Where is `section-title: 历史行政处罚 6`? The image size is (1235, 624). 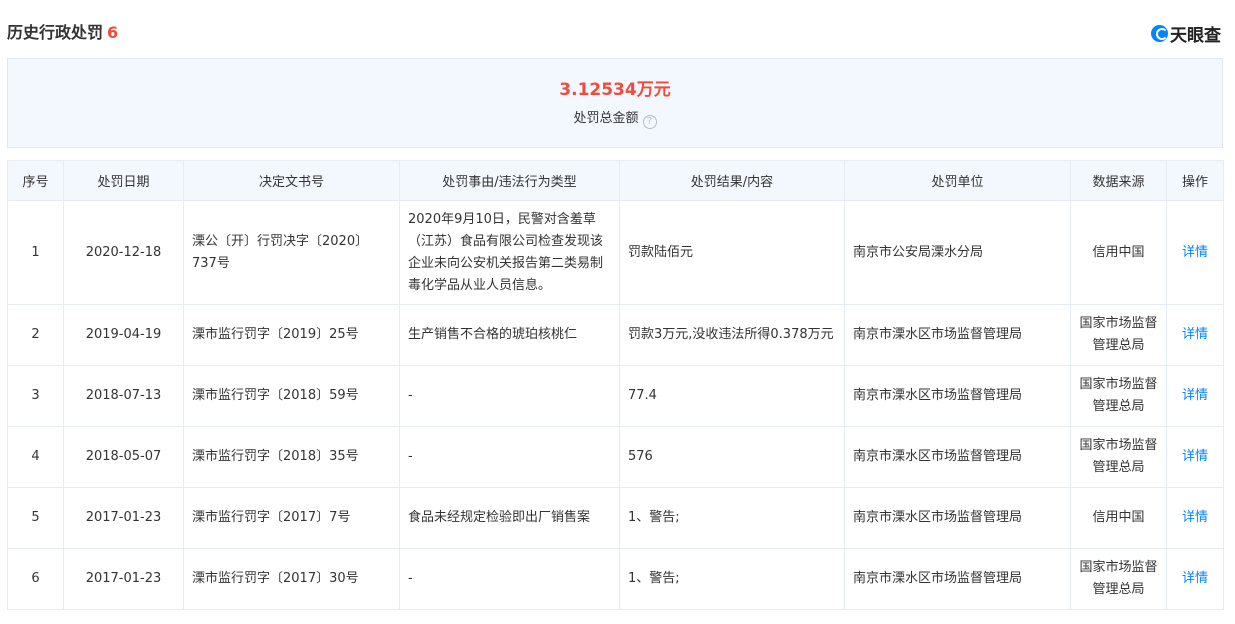 section-title: 历史行政处罚 6 is located at coordinates (62, 33).